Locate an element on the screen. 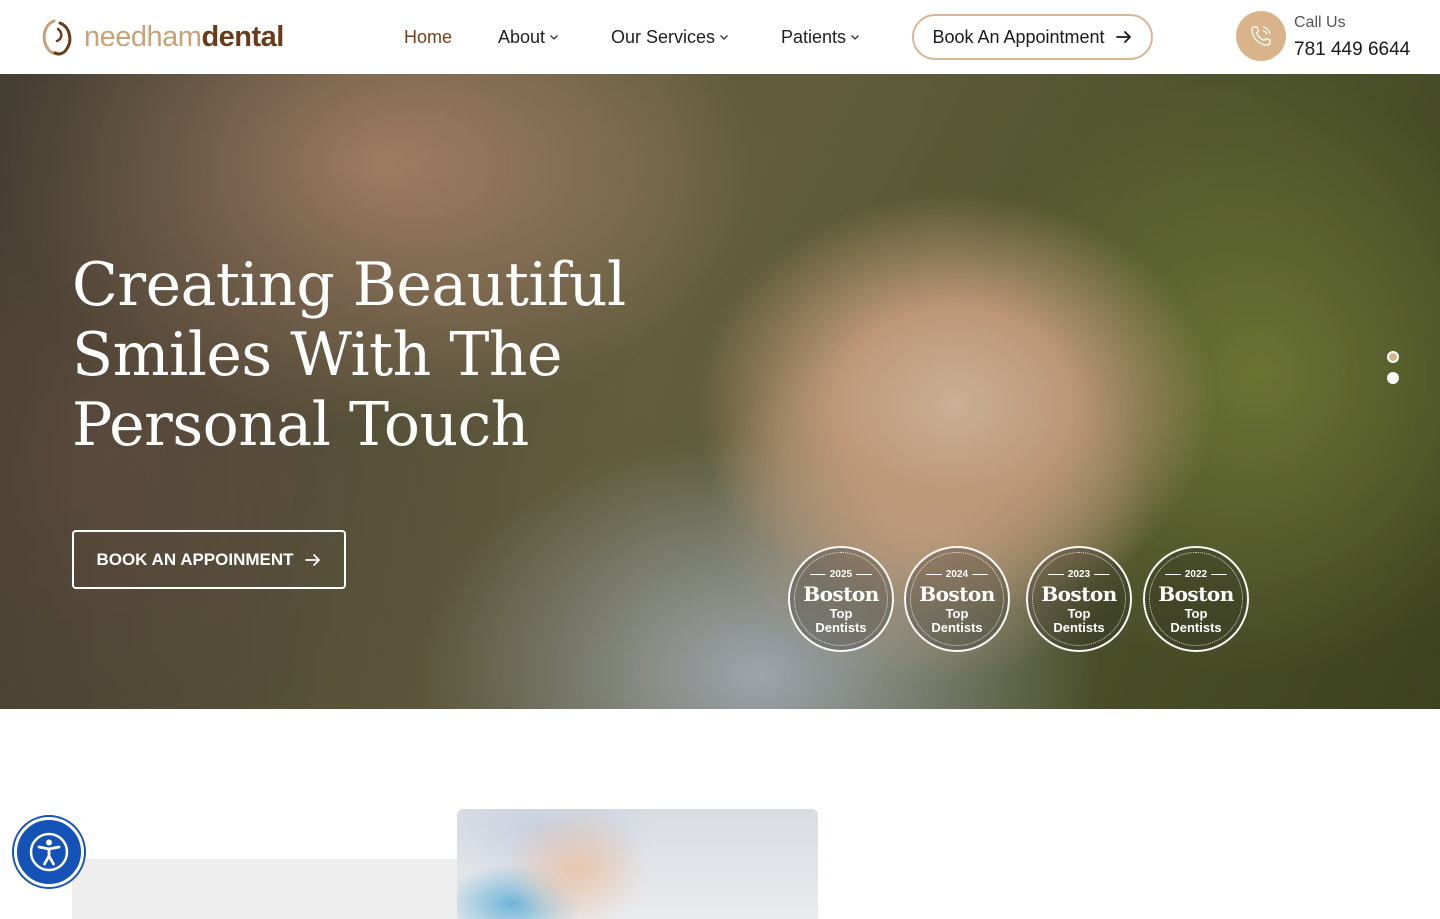 This screenshot has height=919, width=1440. slider-dot is located at coordinates (1393, 378).